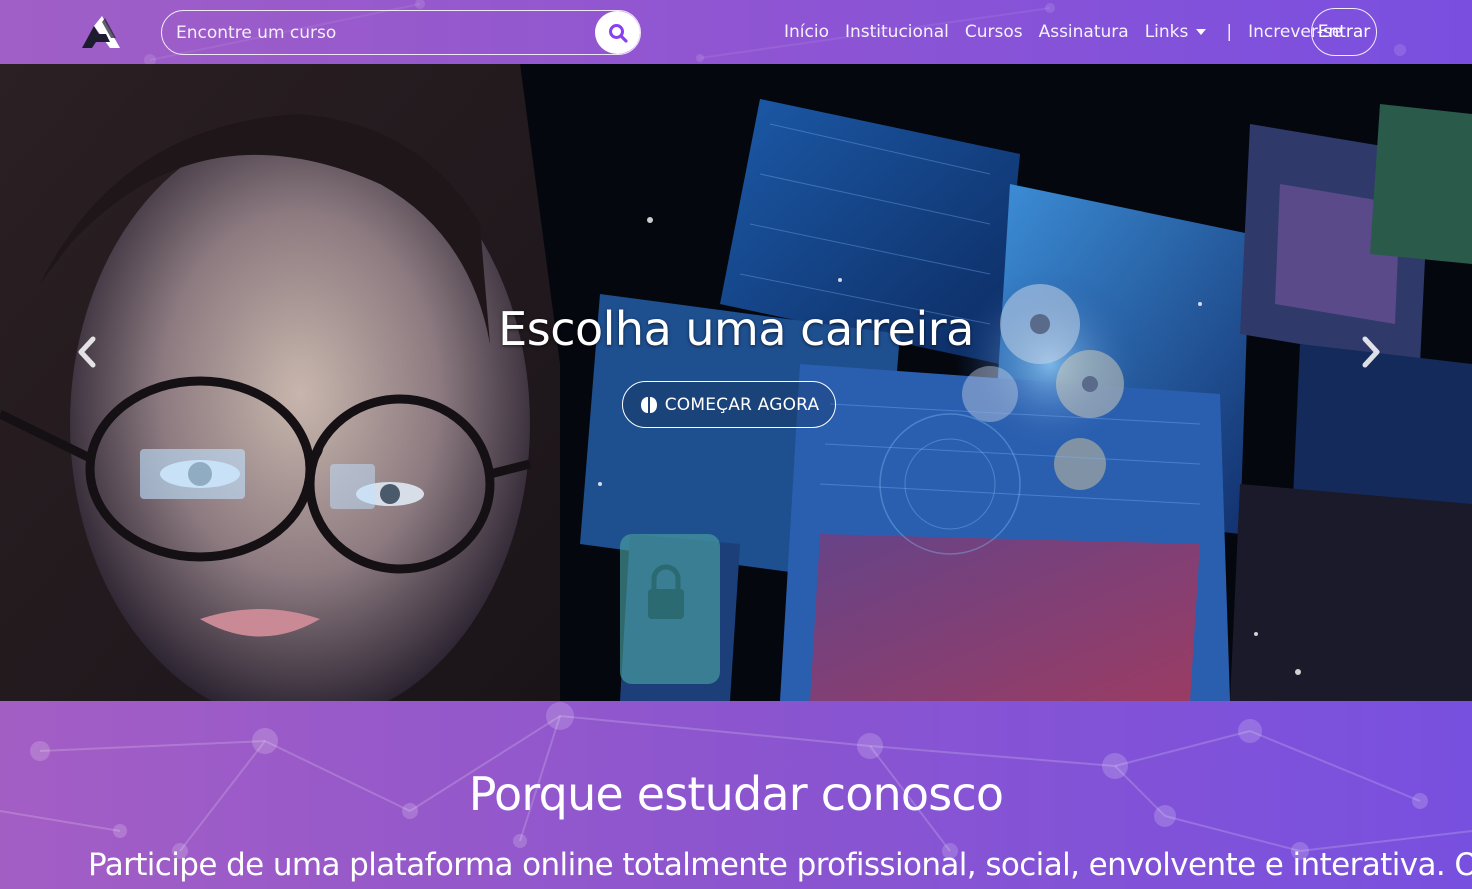 The height and width of the screenshot is (889, 1472). I want to click on brand-logo, so click(101, 32).